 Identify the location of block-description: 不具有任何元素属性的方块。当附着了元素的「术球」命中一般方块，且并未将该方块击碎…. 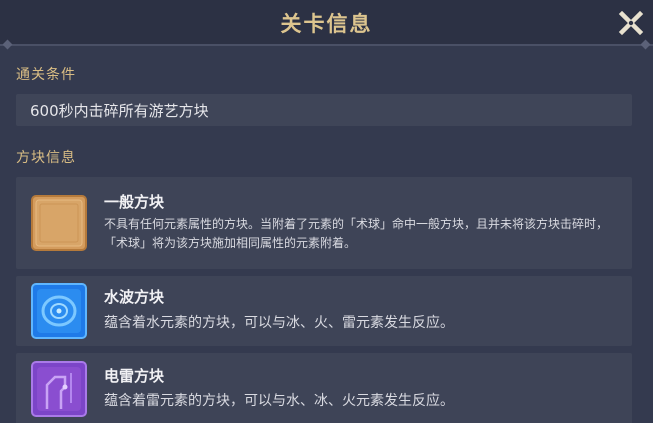
(356, 233).